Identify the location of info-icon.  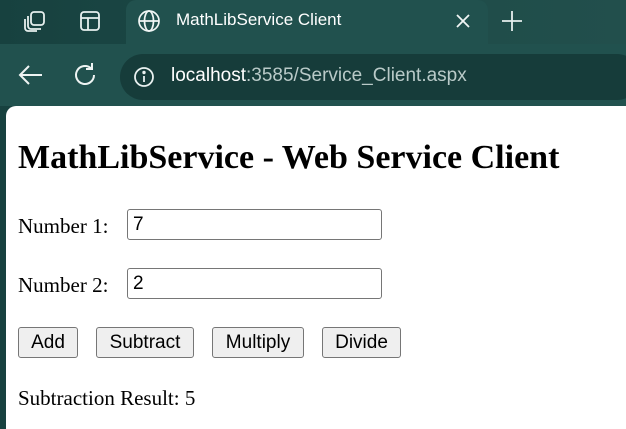
(144, 77).